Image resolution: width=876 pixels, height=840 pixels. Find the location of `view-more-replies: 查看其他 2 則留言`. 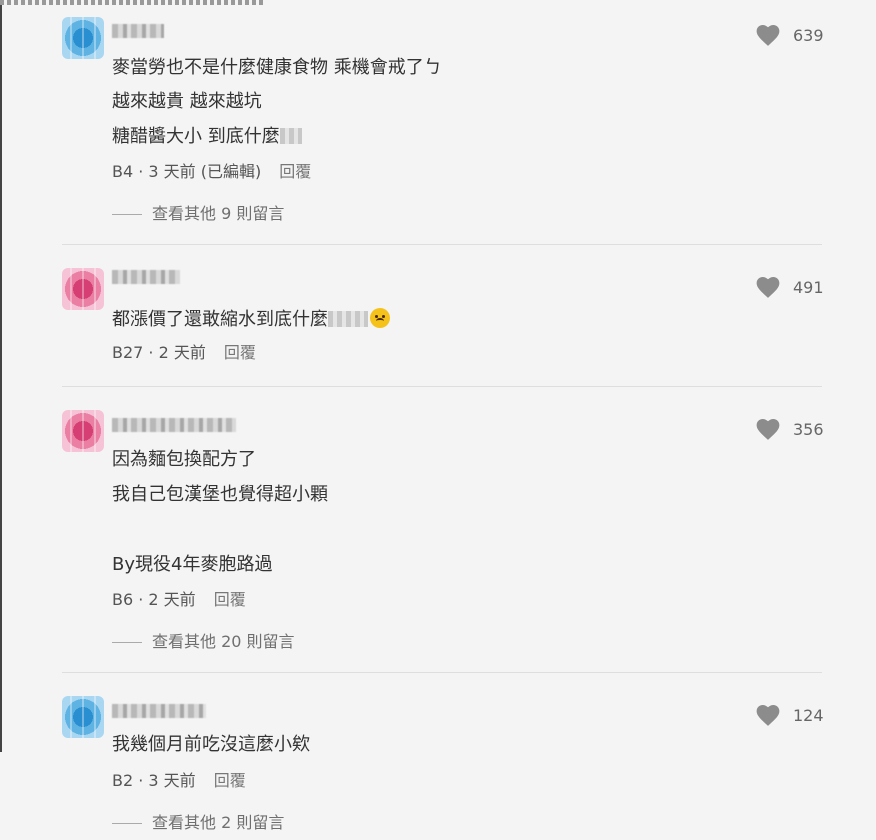

view-more-replies: 查看其他 2 則留言 is located at coordinates (198, 823).